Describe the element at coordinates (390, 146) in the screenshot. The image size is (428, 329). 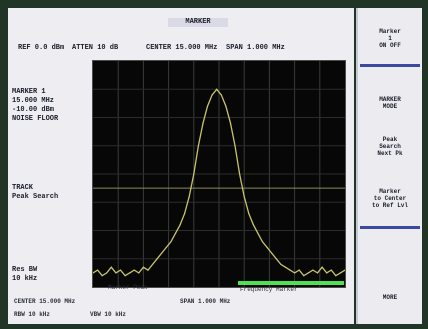
I see `softkey-peak-search: Peak Search Next Pk` at that location.